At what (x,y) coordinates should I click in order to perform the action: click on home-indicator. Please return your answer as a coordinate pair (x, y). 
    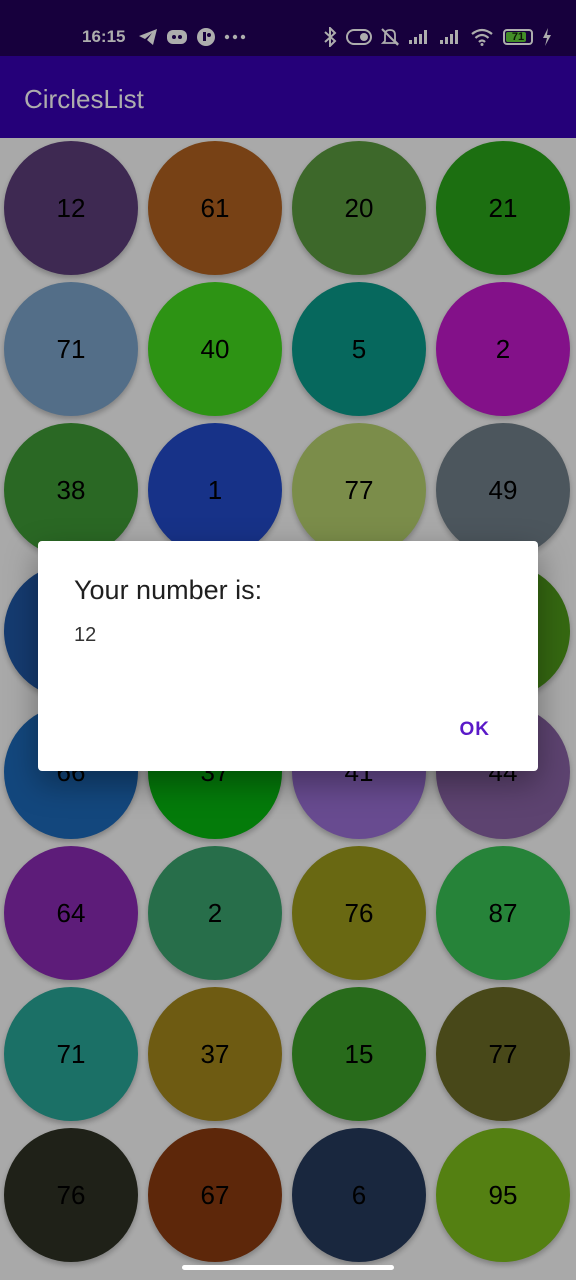
    Looking at the image, I should click on (288, 1267).